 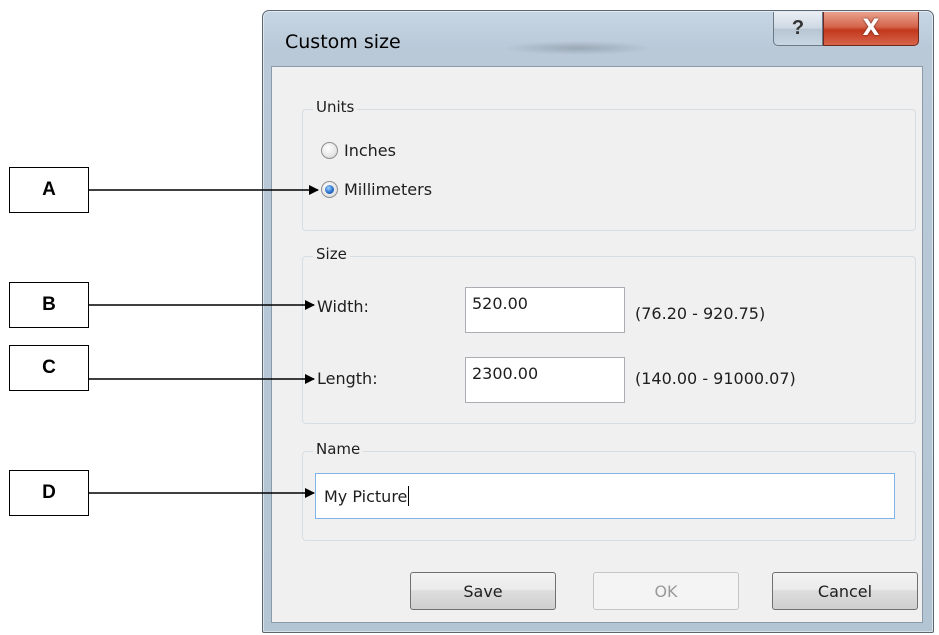 I want to click on width-value: 520.00, so click(x=500, y=303).